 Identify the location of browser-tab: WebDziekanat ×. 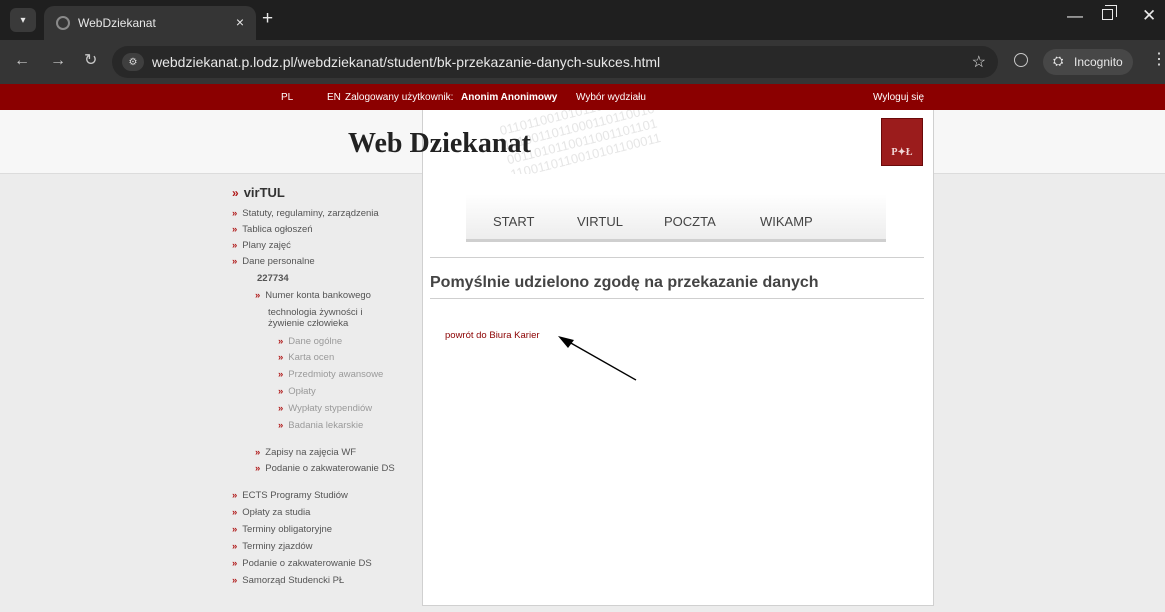
(150, 23).